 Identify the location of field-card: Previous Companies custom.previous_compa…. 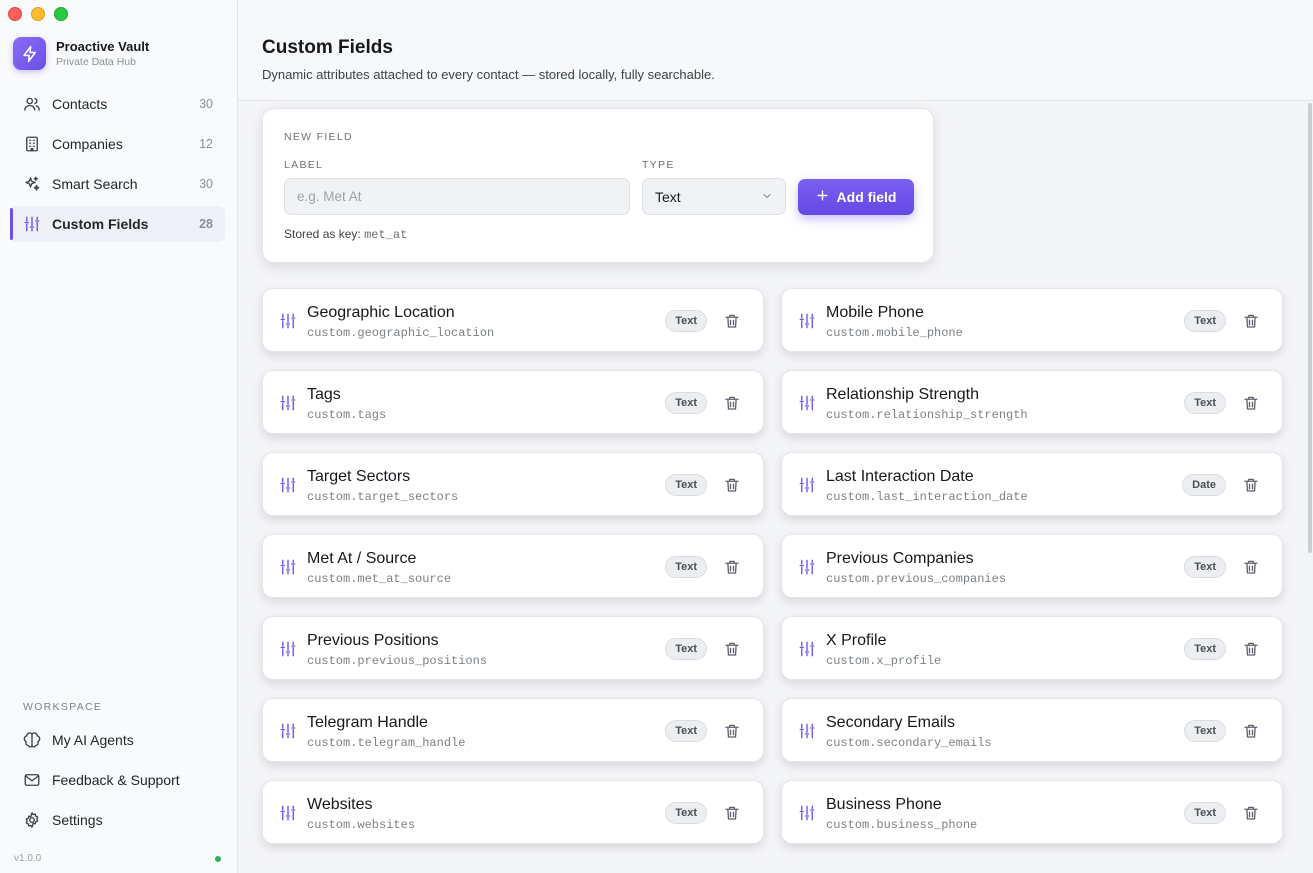
(1032, 566).